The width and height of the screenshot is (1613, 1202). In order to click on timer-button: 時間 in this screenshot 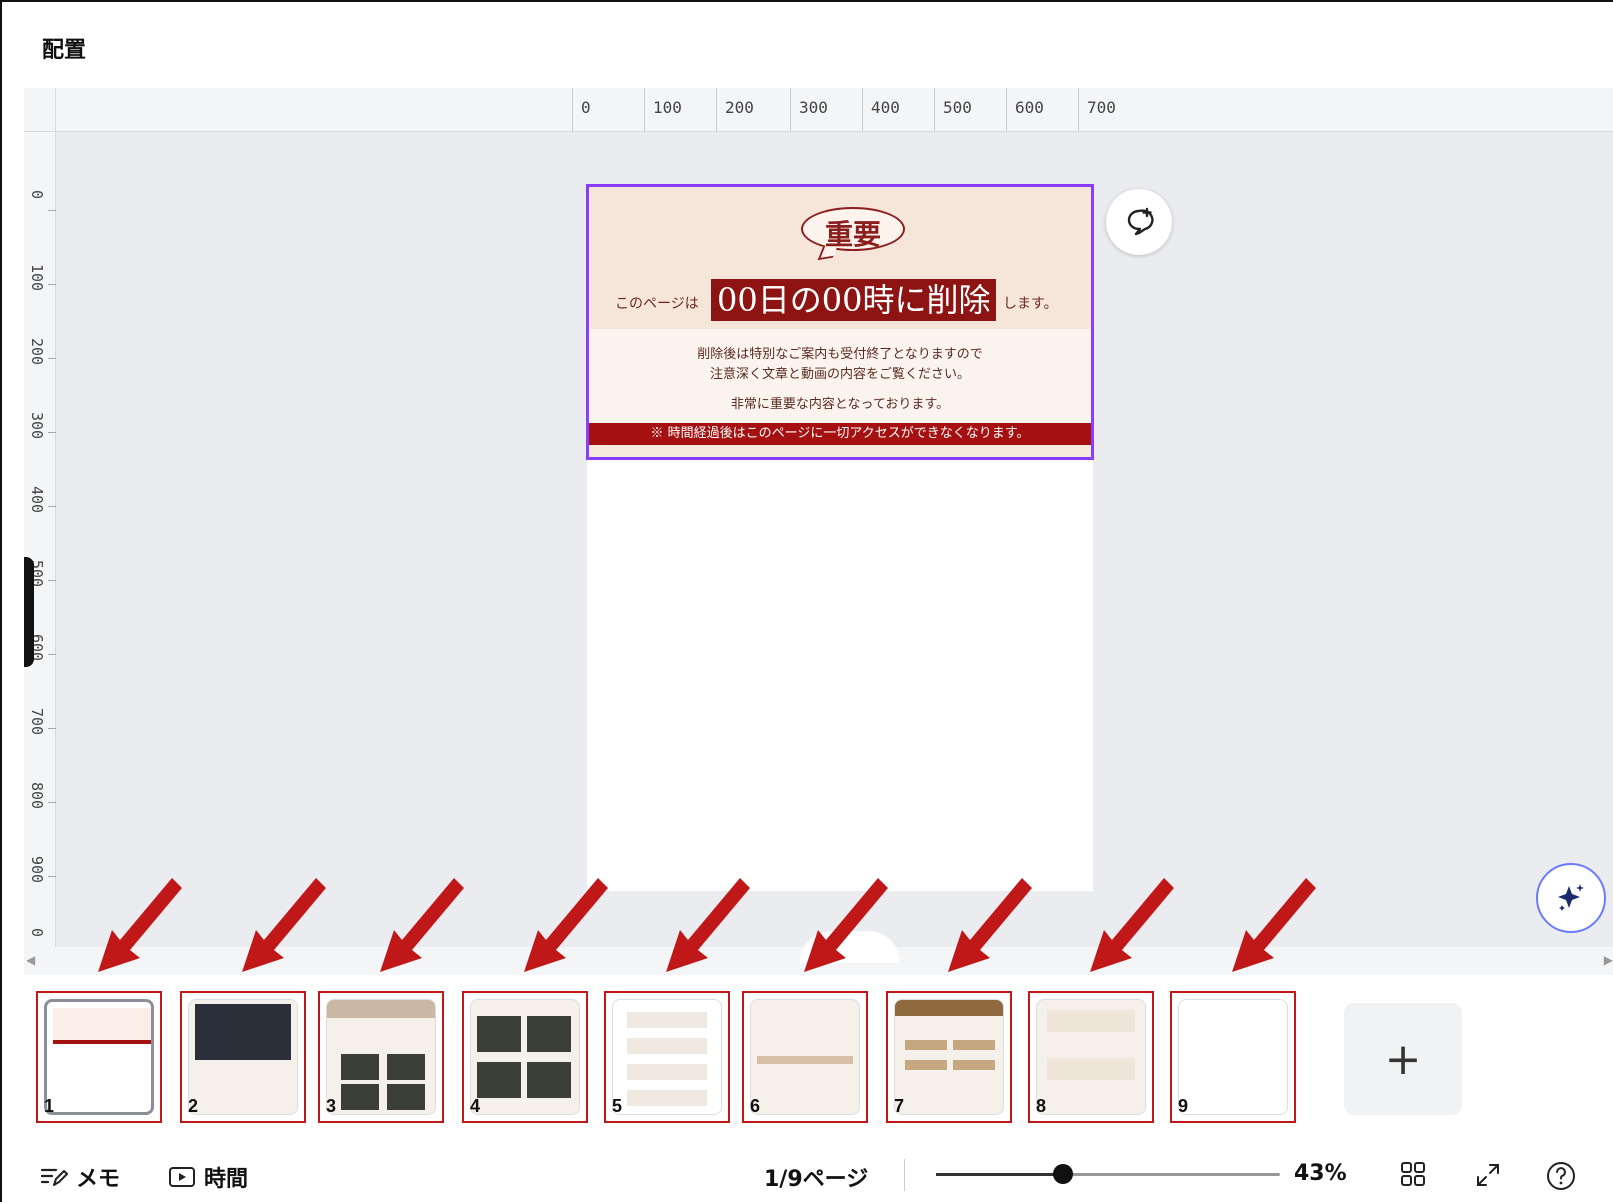, I will do `click(208, 1177)`.